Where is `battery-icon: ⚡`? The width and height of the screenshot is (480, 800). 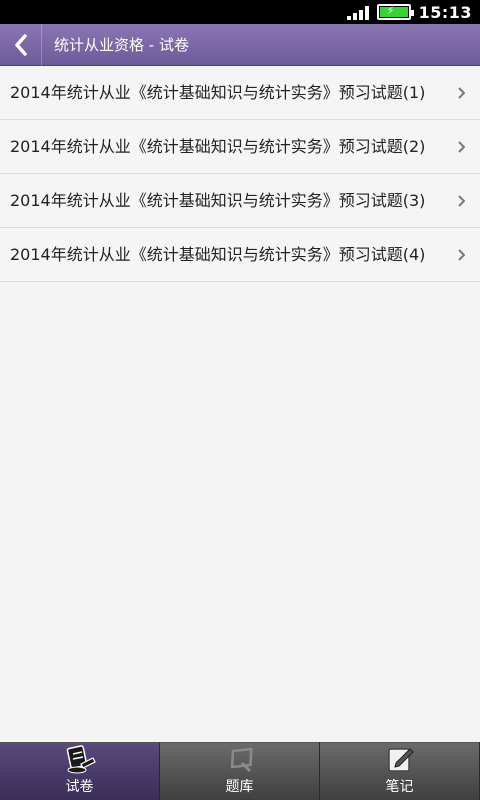 battery-icon: ⚡ is located at coordinates (395, 12).